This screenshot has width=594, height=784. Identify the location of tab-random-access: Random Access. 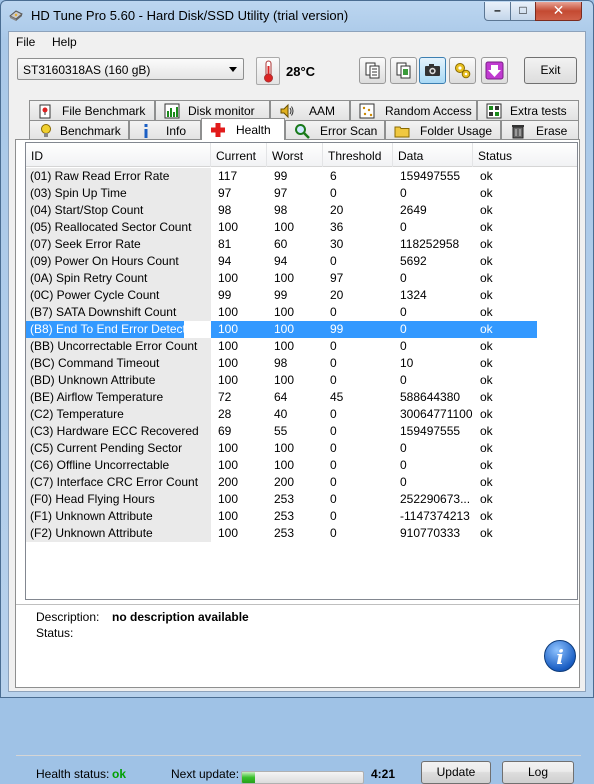
(413, 110).